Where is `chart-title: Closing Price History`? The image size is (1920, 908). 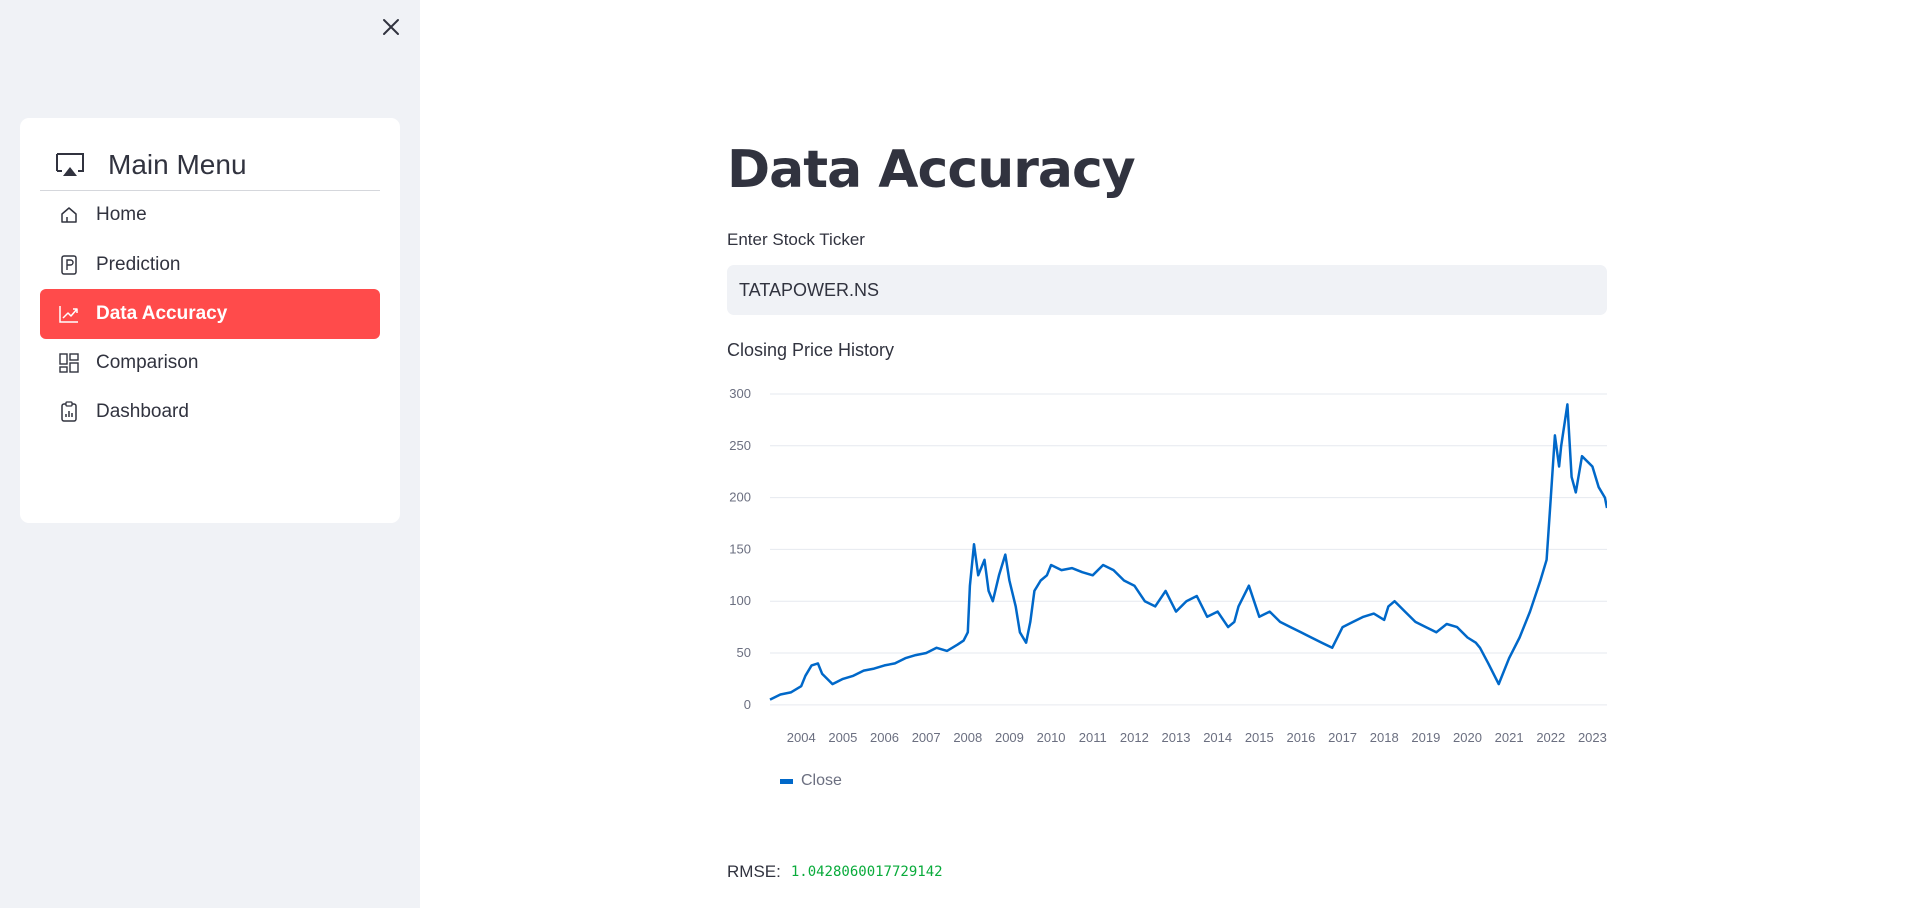
chart-title: Closing Price History is located at coordinates (811, 350).